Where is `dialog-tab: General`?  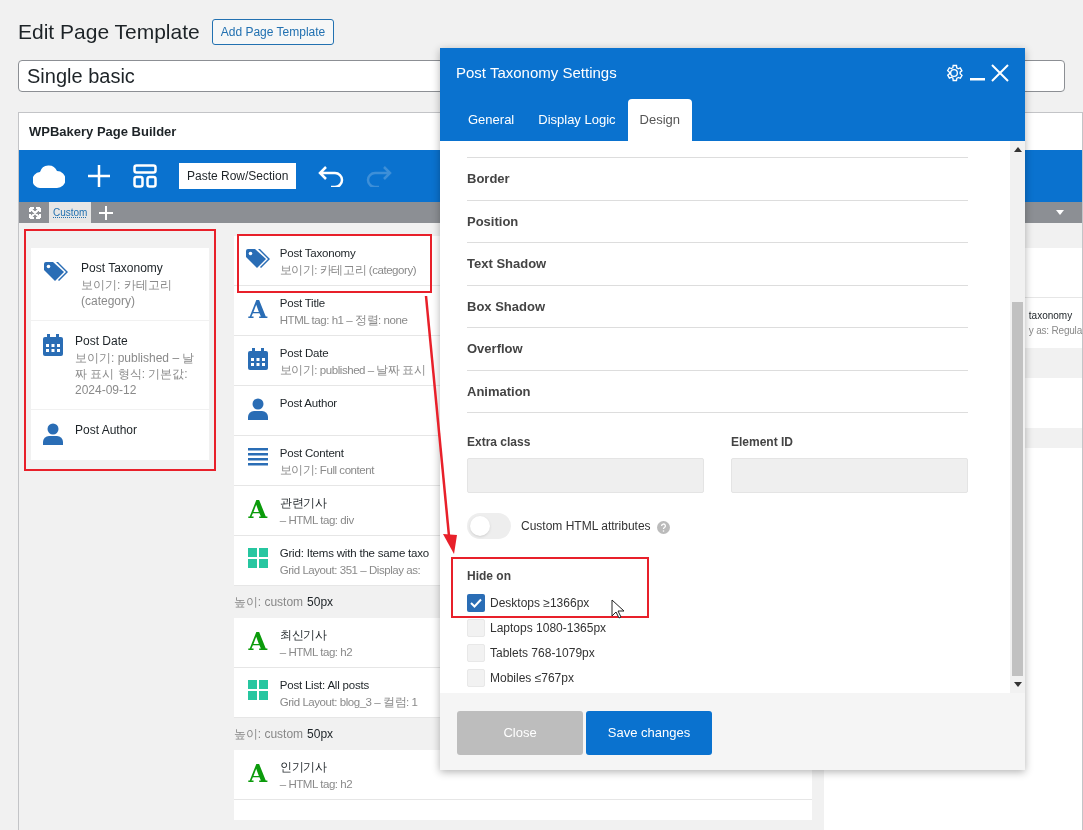
dialog-tab: General is located at coordinates (491, 120).